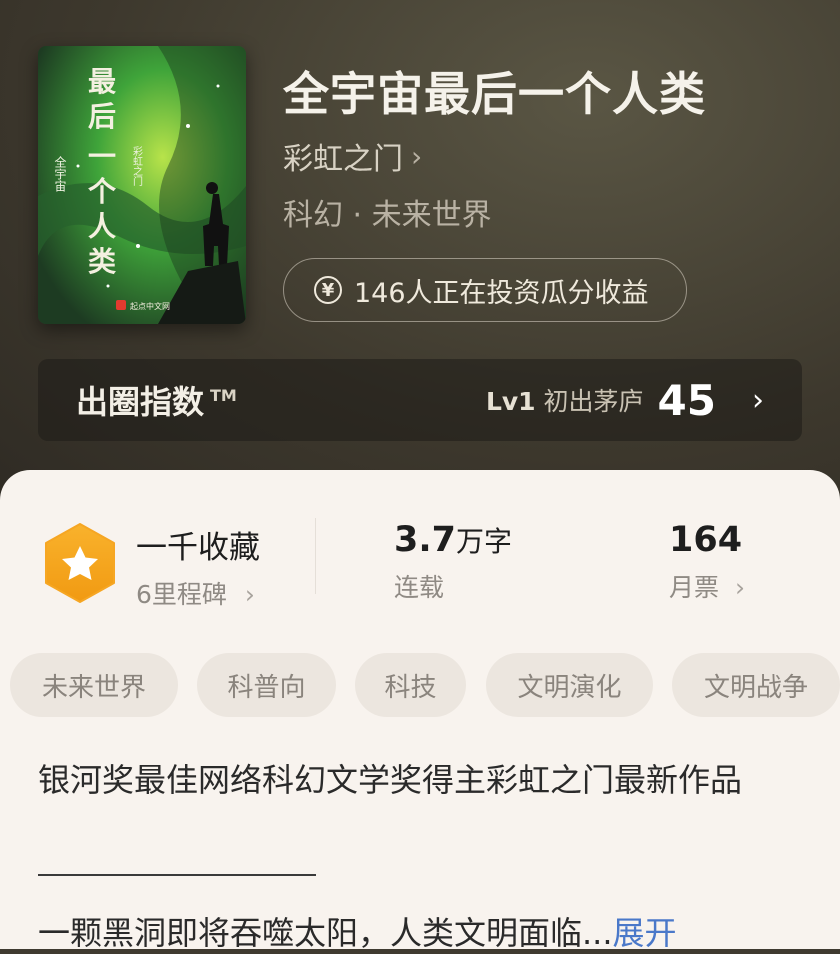 The height and width of the screenshot is (954, 840). Describe the element at coordinates (494, 94) in the screenshot. I see `book-title: 全宇宙最后一个人类` at that location.